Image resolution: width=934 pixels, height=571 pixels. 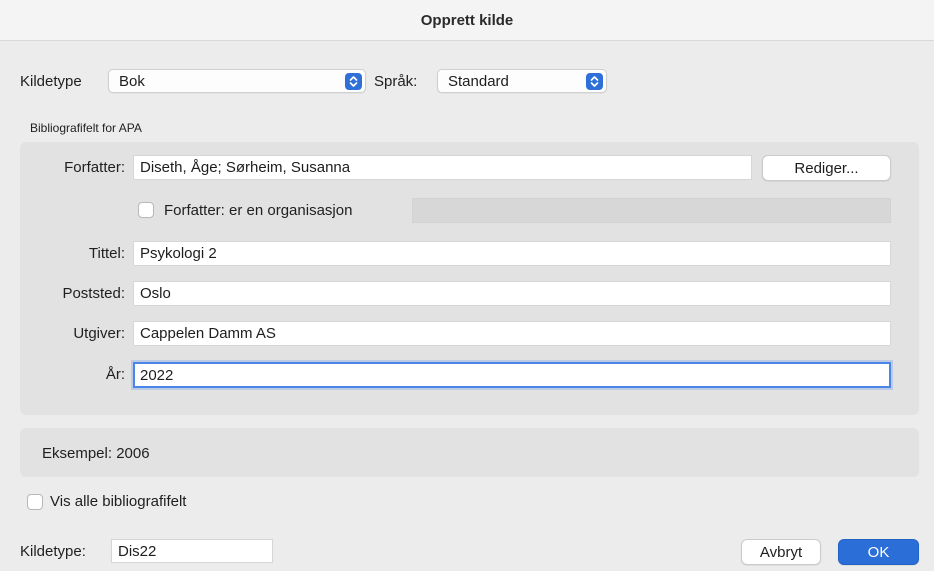 What do you see at coordinates (237, 81) in the screenshot?
I see `source-type-popup: Bok` at bounding box center [237, 81].